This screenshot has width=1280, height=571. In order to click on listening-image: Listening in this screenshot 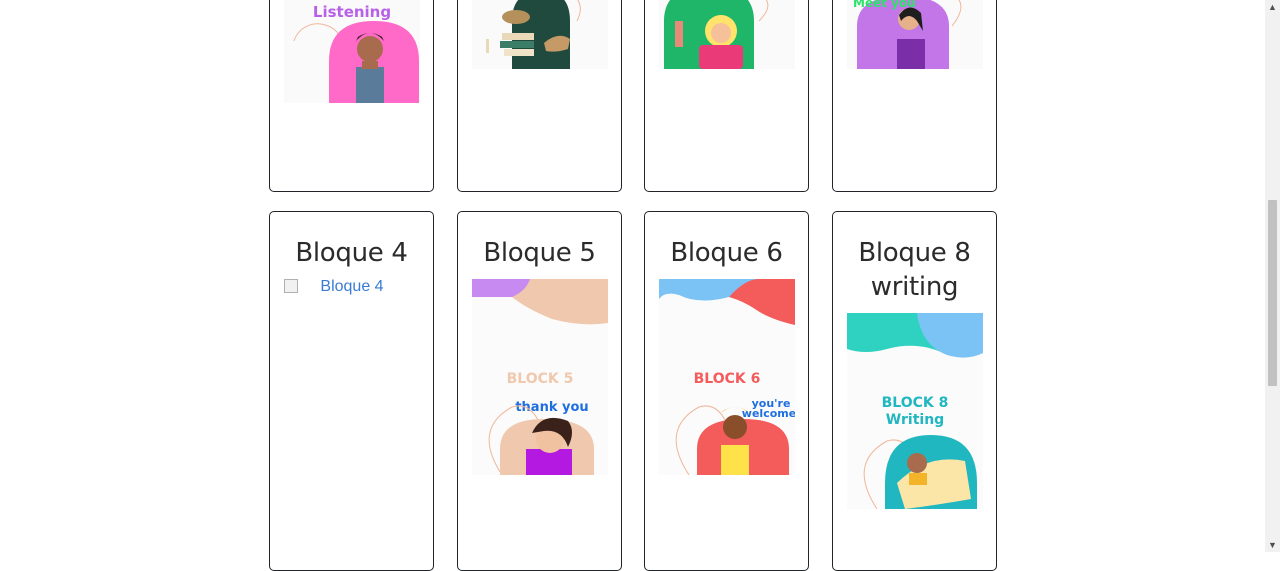, I will do `click(352, 51)`.